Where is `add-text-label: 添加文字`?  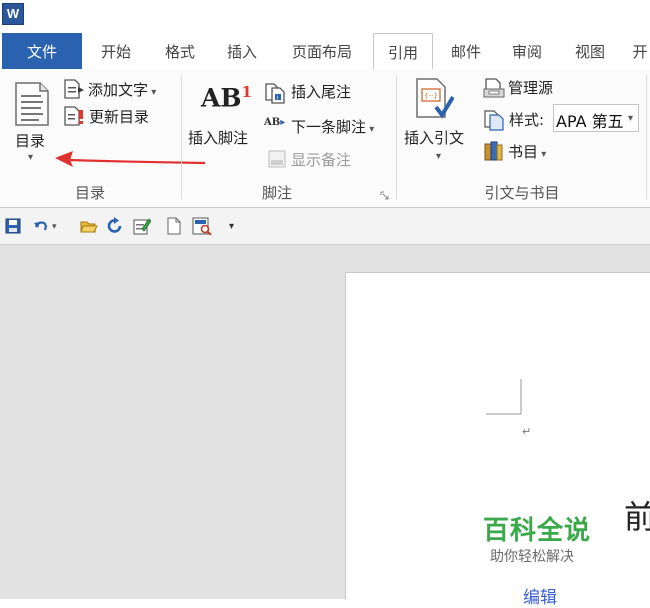 add-text-label: 添加文字 is located at coordinates (118, 90).